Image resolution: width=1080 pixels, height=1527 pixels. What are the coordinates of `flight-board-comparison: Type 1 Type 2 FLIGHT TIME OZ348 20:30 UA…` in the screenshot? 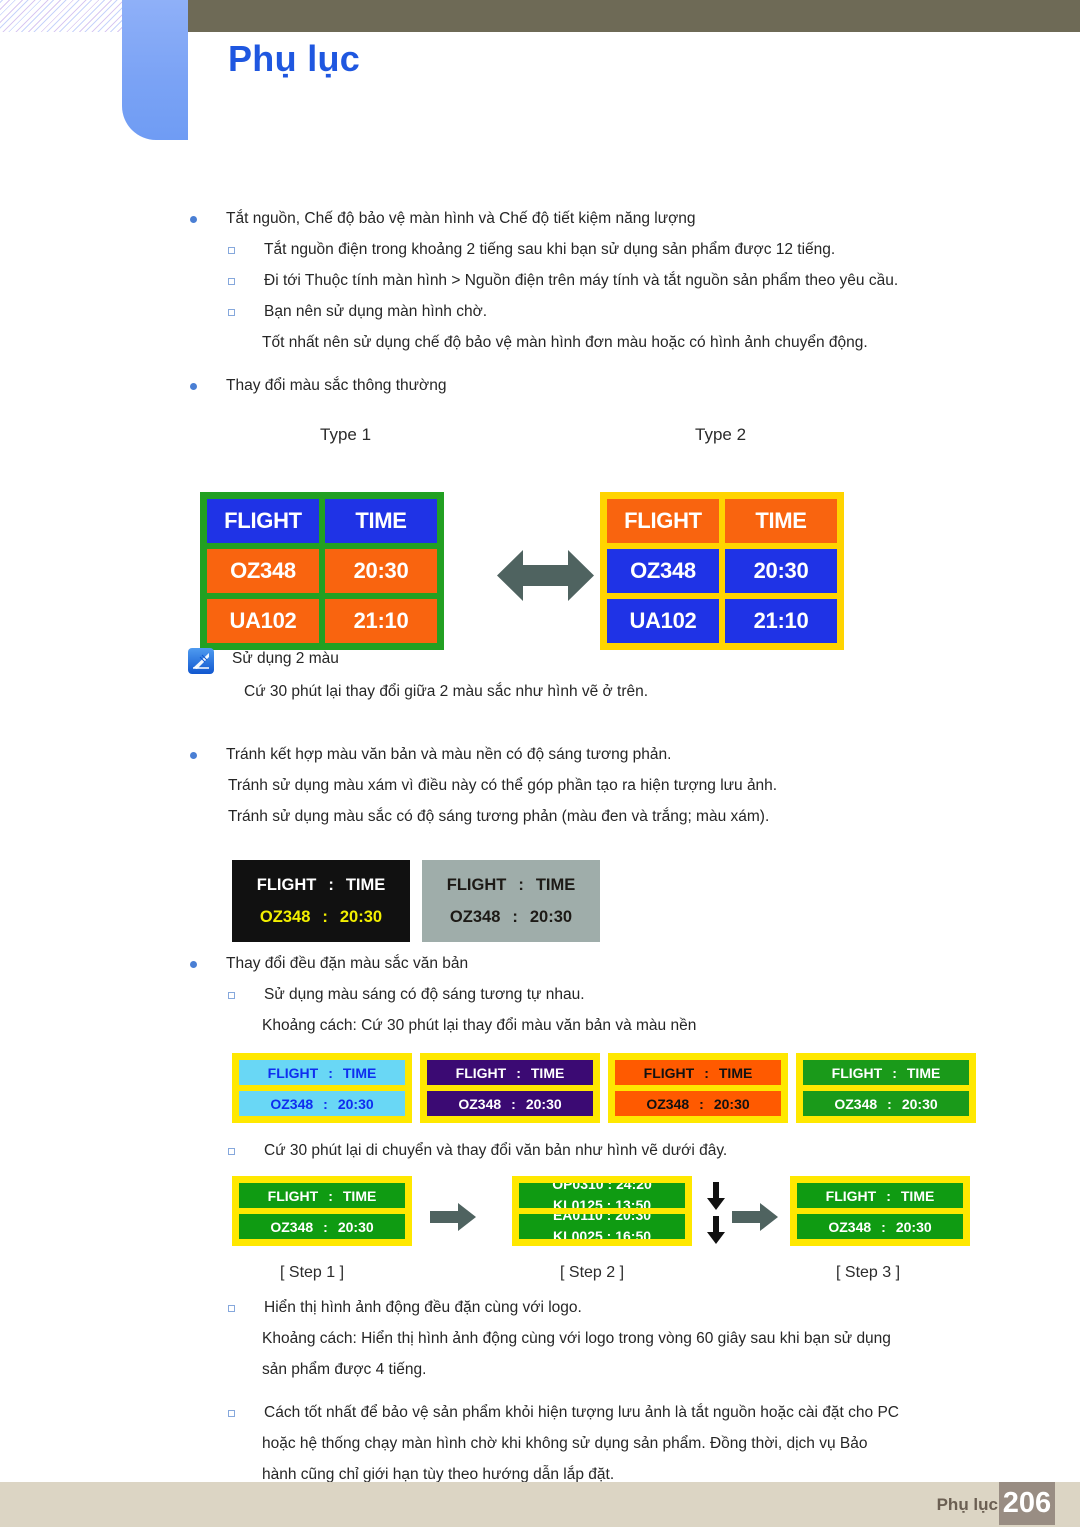 It's located at (540, 537).